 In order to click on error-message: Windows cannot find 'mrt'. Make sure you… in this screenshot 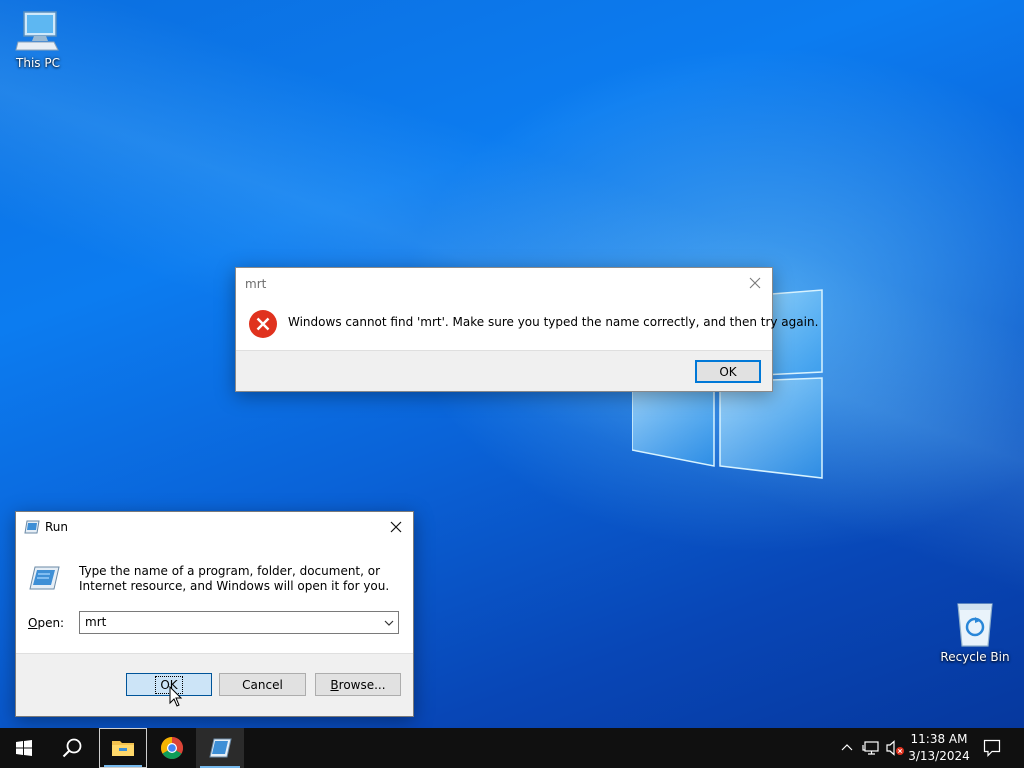, I will do `click(553, 322)`.